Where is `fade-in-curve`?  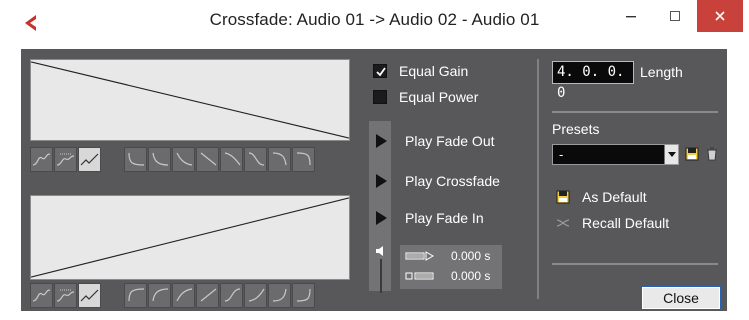 fade-in-curve is located at coordinates (190, 237).